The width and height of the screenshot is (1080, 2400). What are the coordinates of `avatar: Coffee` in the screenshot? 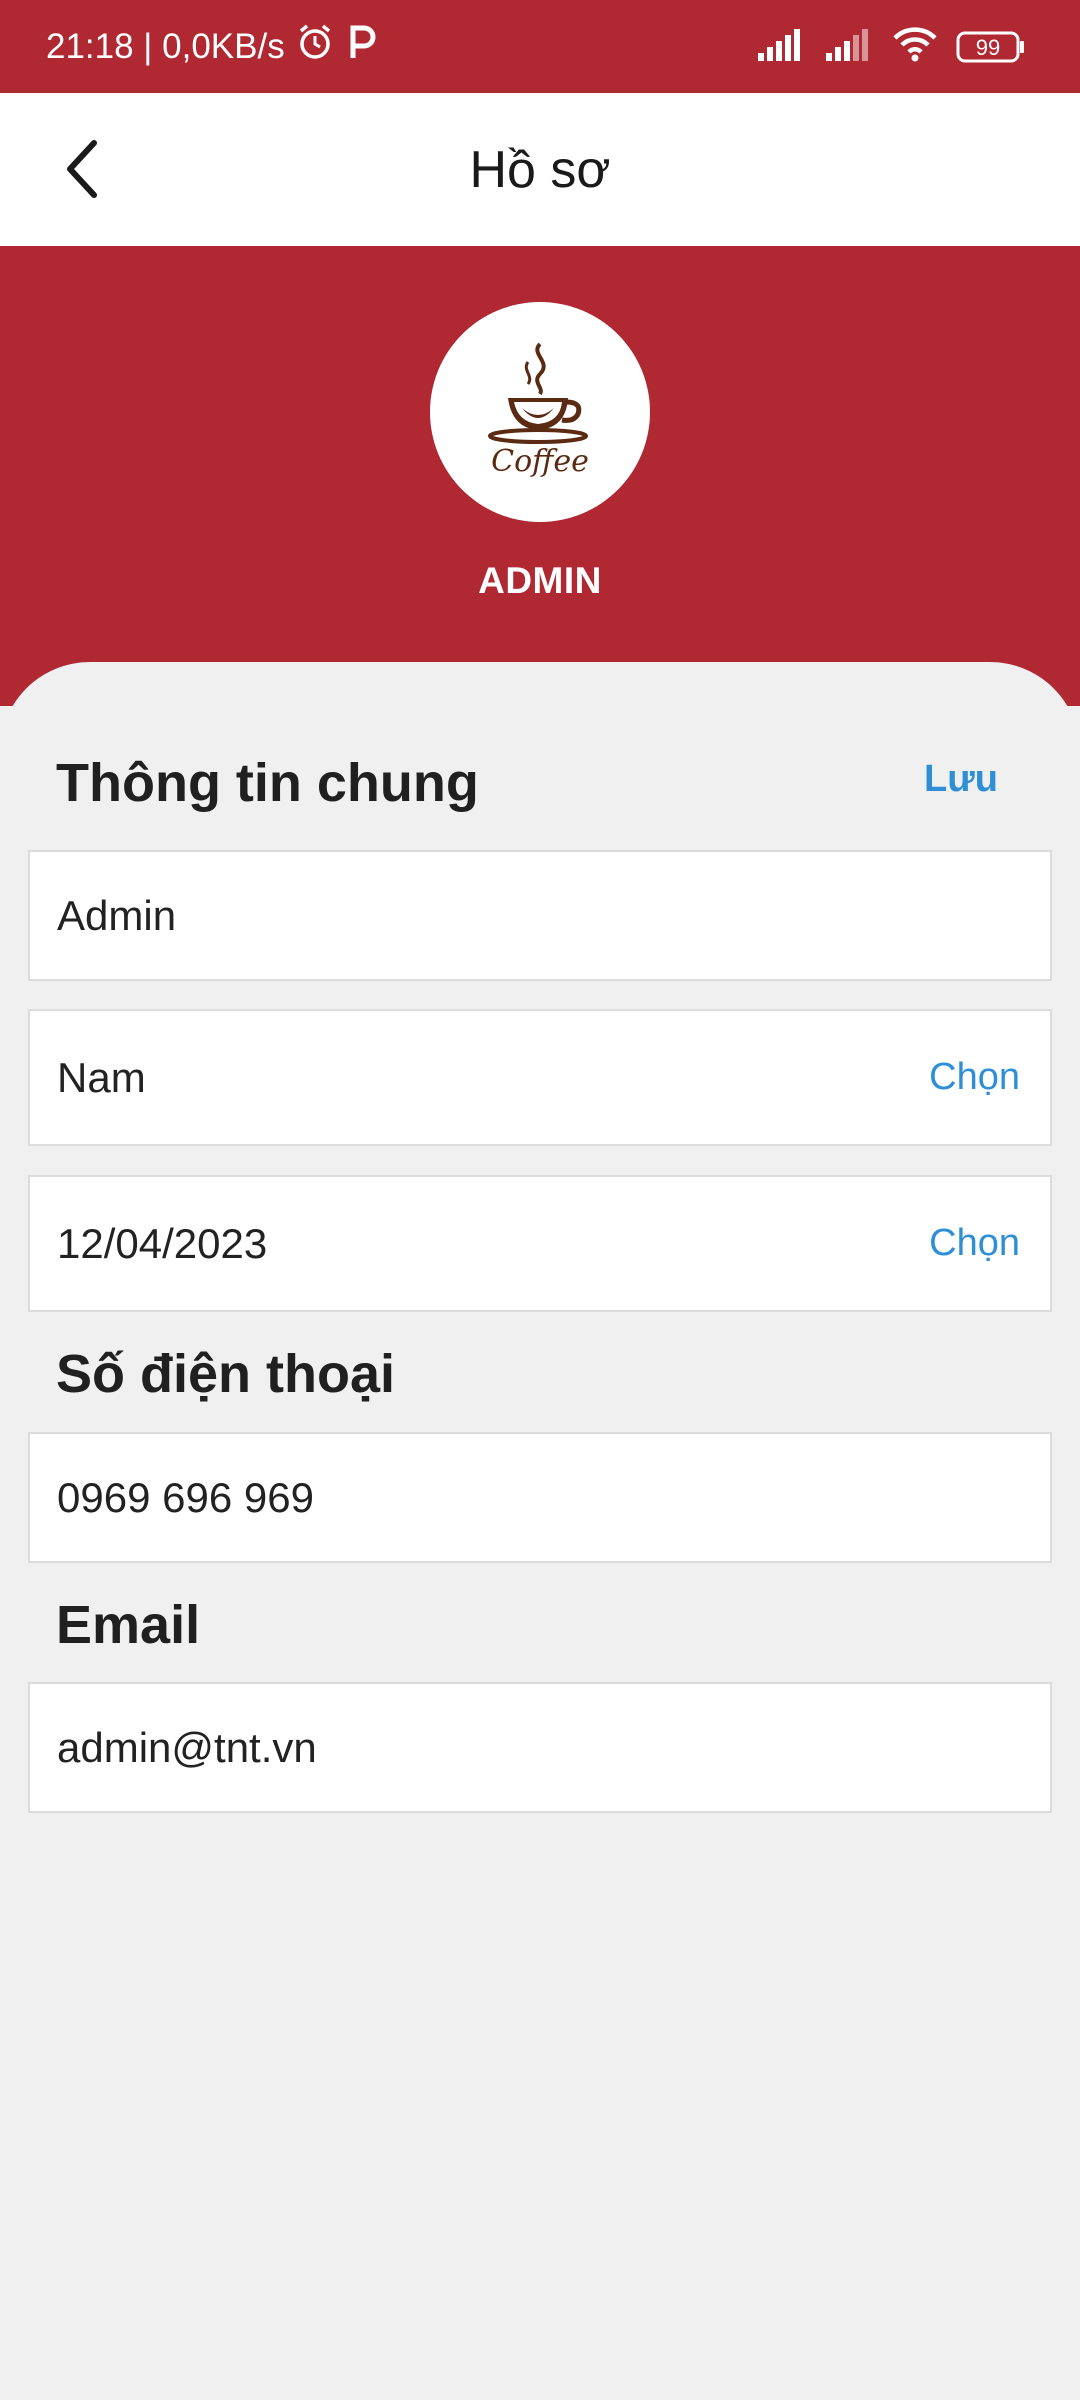 It's located at (540, 412).